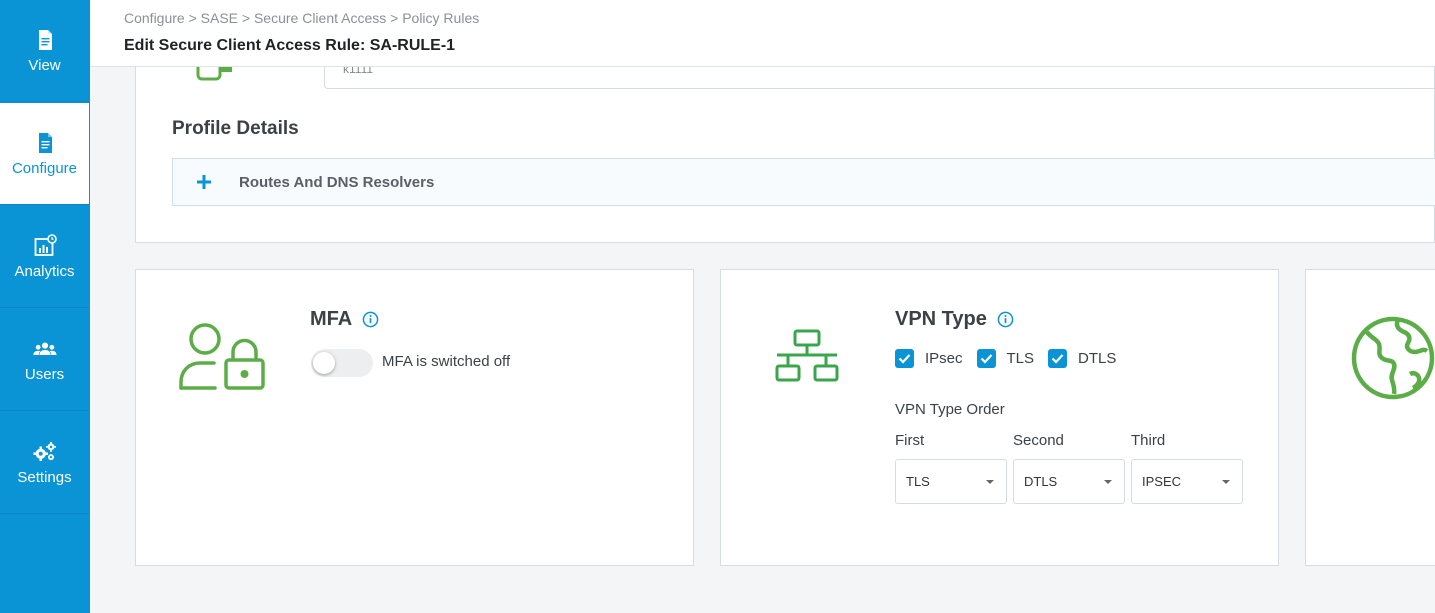 The height and width of the screenshot is (613, 1435). Describe the element at coordinates (44, 168) in the screenshot. I see `sidebar-item-label: Configure` at that location.